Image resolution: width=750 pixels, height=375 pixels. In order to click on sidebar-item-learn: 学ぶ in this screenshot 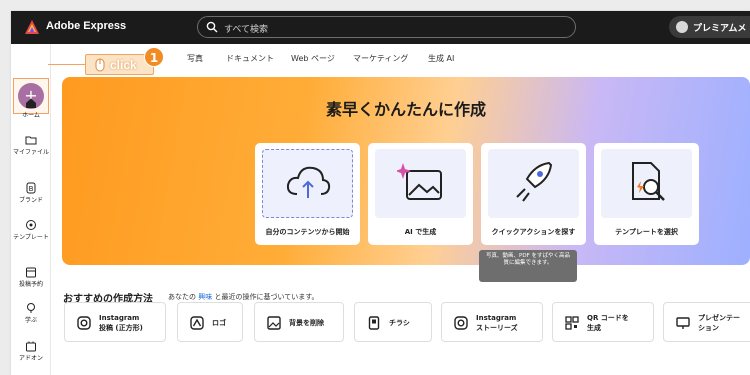, I will do `click(31, 313)`.